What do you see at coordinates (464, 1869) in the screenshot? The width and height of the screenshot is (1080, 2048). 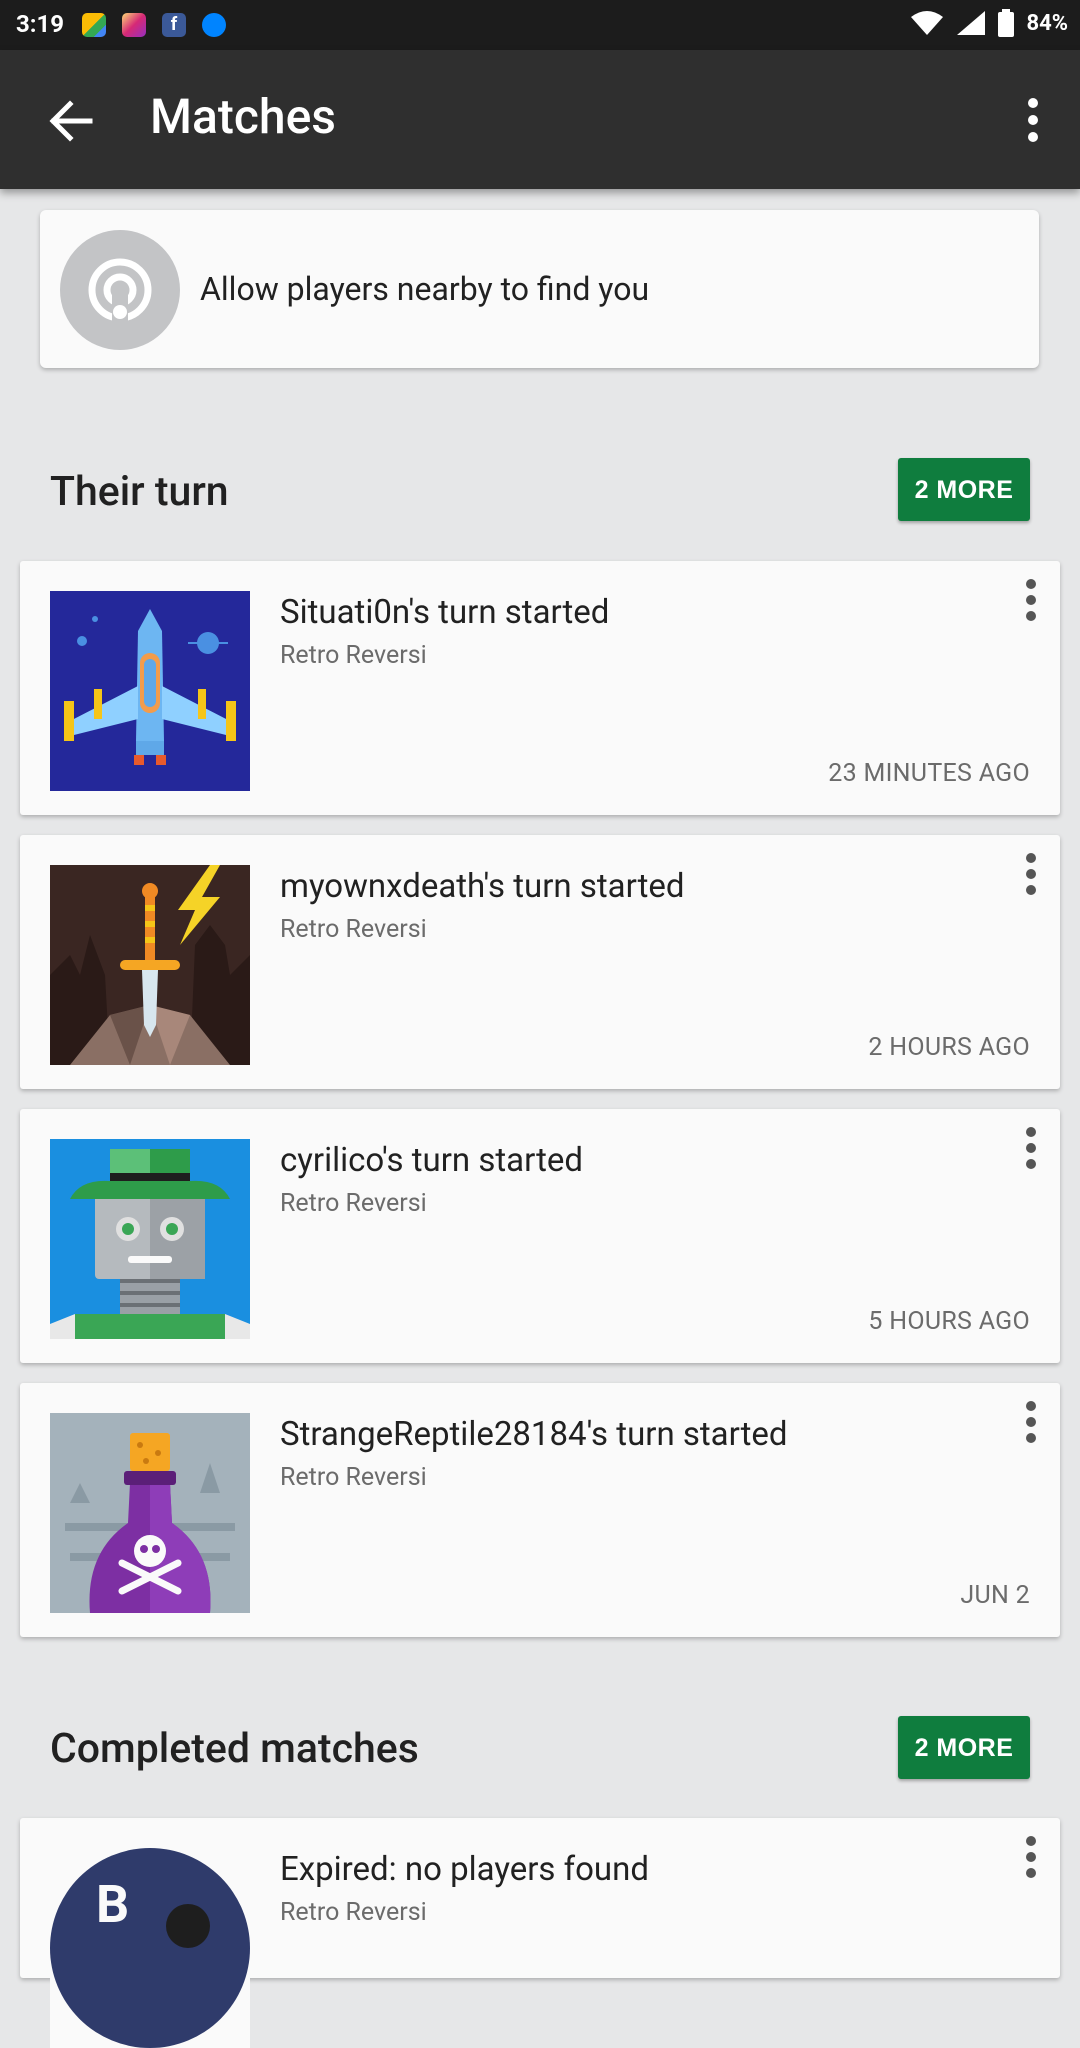 I see `match-title: Expired: no players found` at bounding box center [464, 1869].